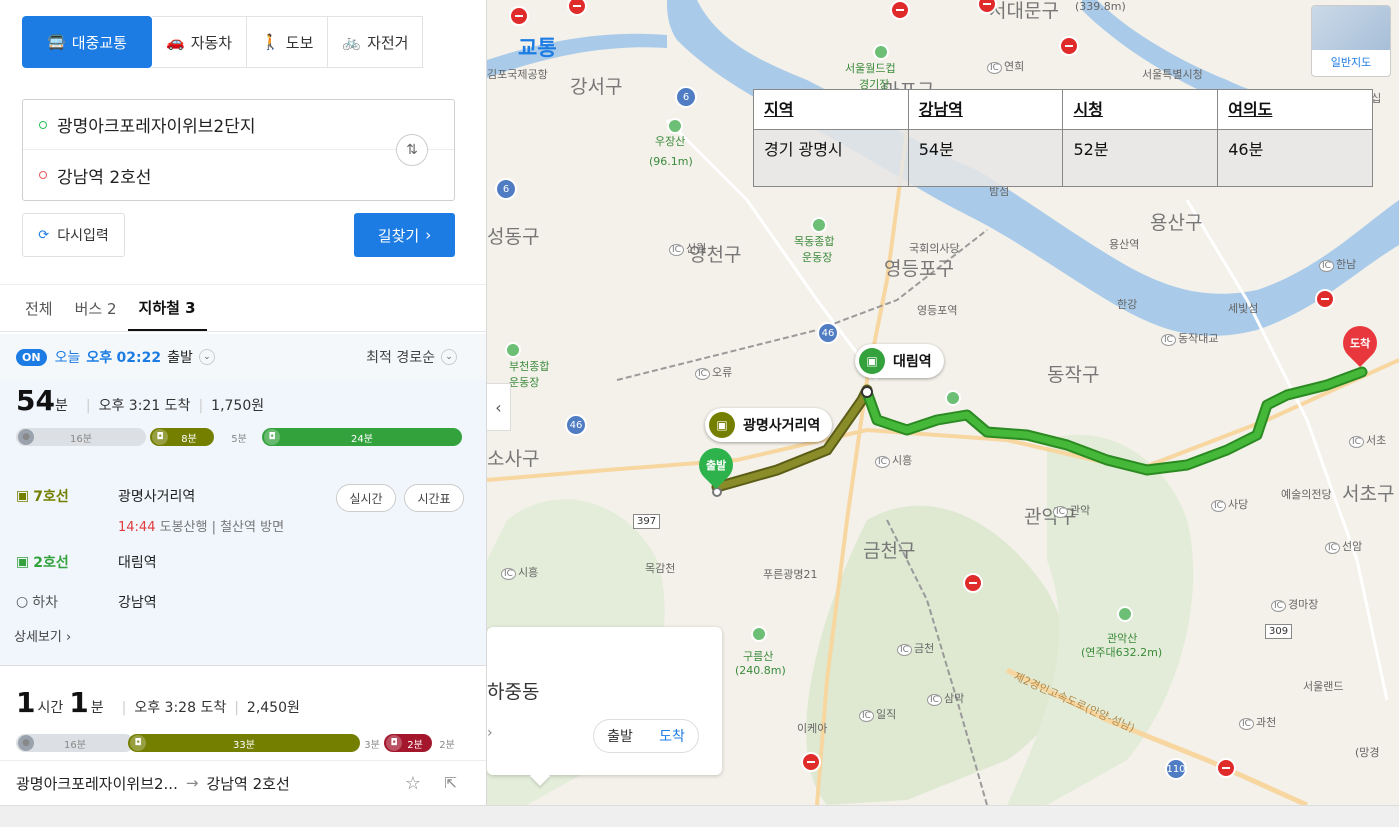 Image resolution: width=1399 pixels, height=827 pixels. I want to click on district-label: 성동구, so click(513, 237).